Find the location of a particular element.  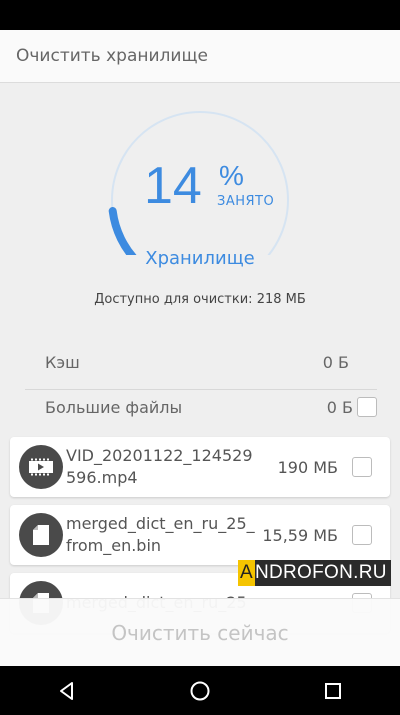

site-watermark: A NDROFON.RU is located at coordinates (314, 573).